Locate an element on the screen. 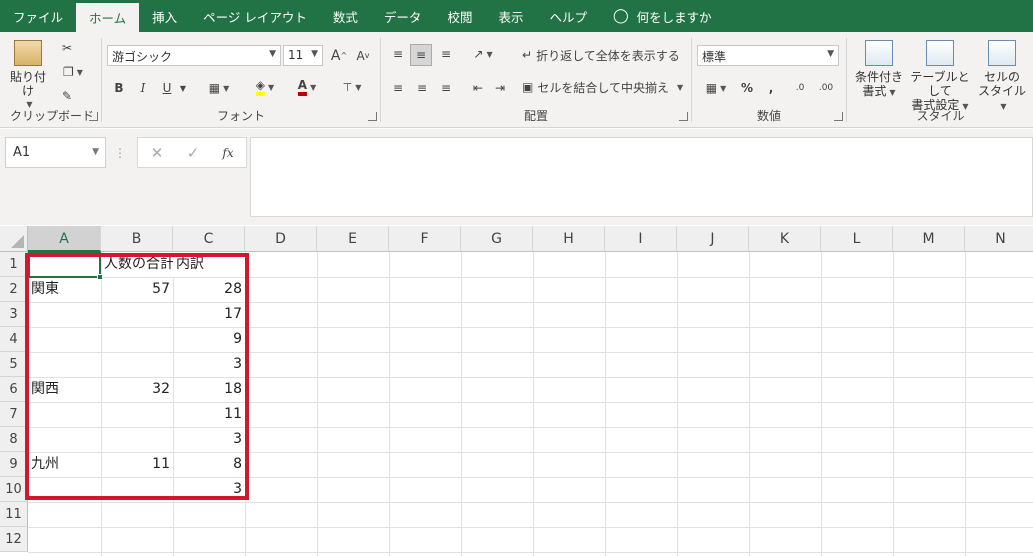  name-box-value: A1 is located at coordinates (22, 152).